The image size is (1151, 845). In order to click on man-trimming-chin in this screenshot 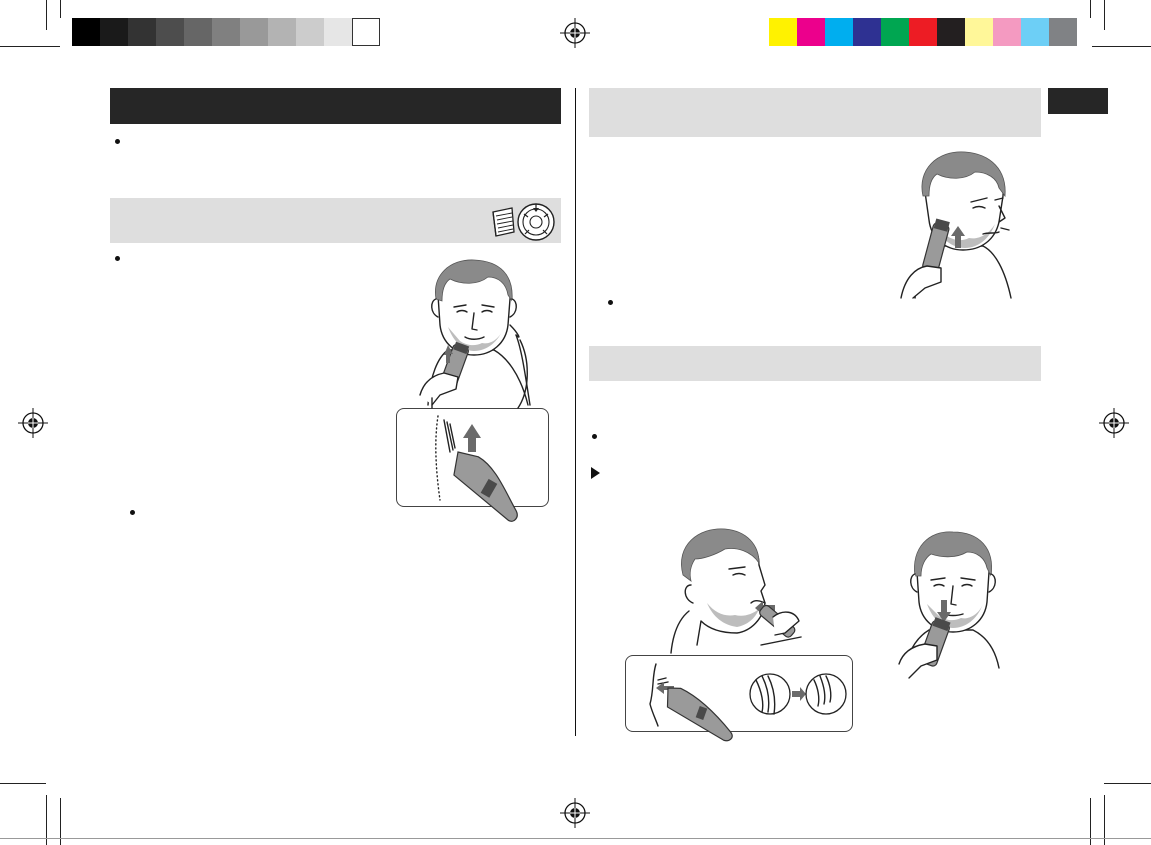, I will do `click(949, 605)`.